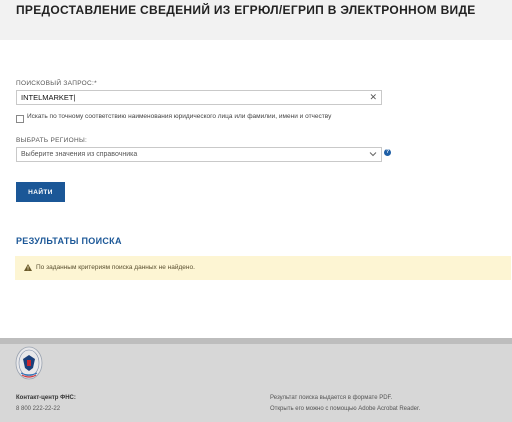 This screenshot has width=512, height=422. Describe the element at coordinates (52, 140) in the screenshot. I see `regions-label: ВЫБРАТЬ РЕГИОНЫ:` at that location.